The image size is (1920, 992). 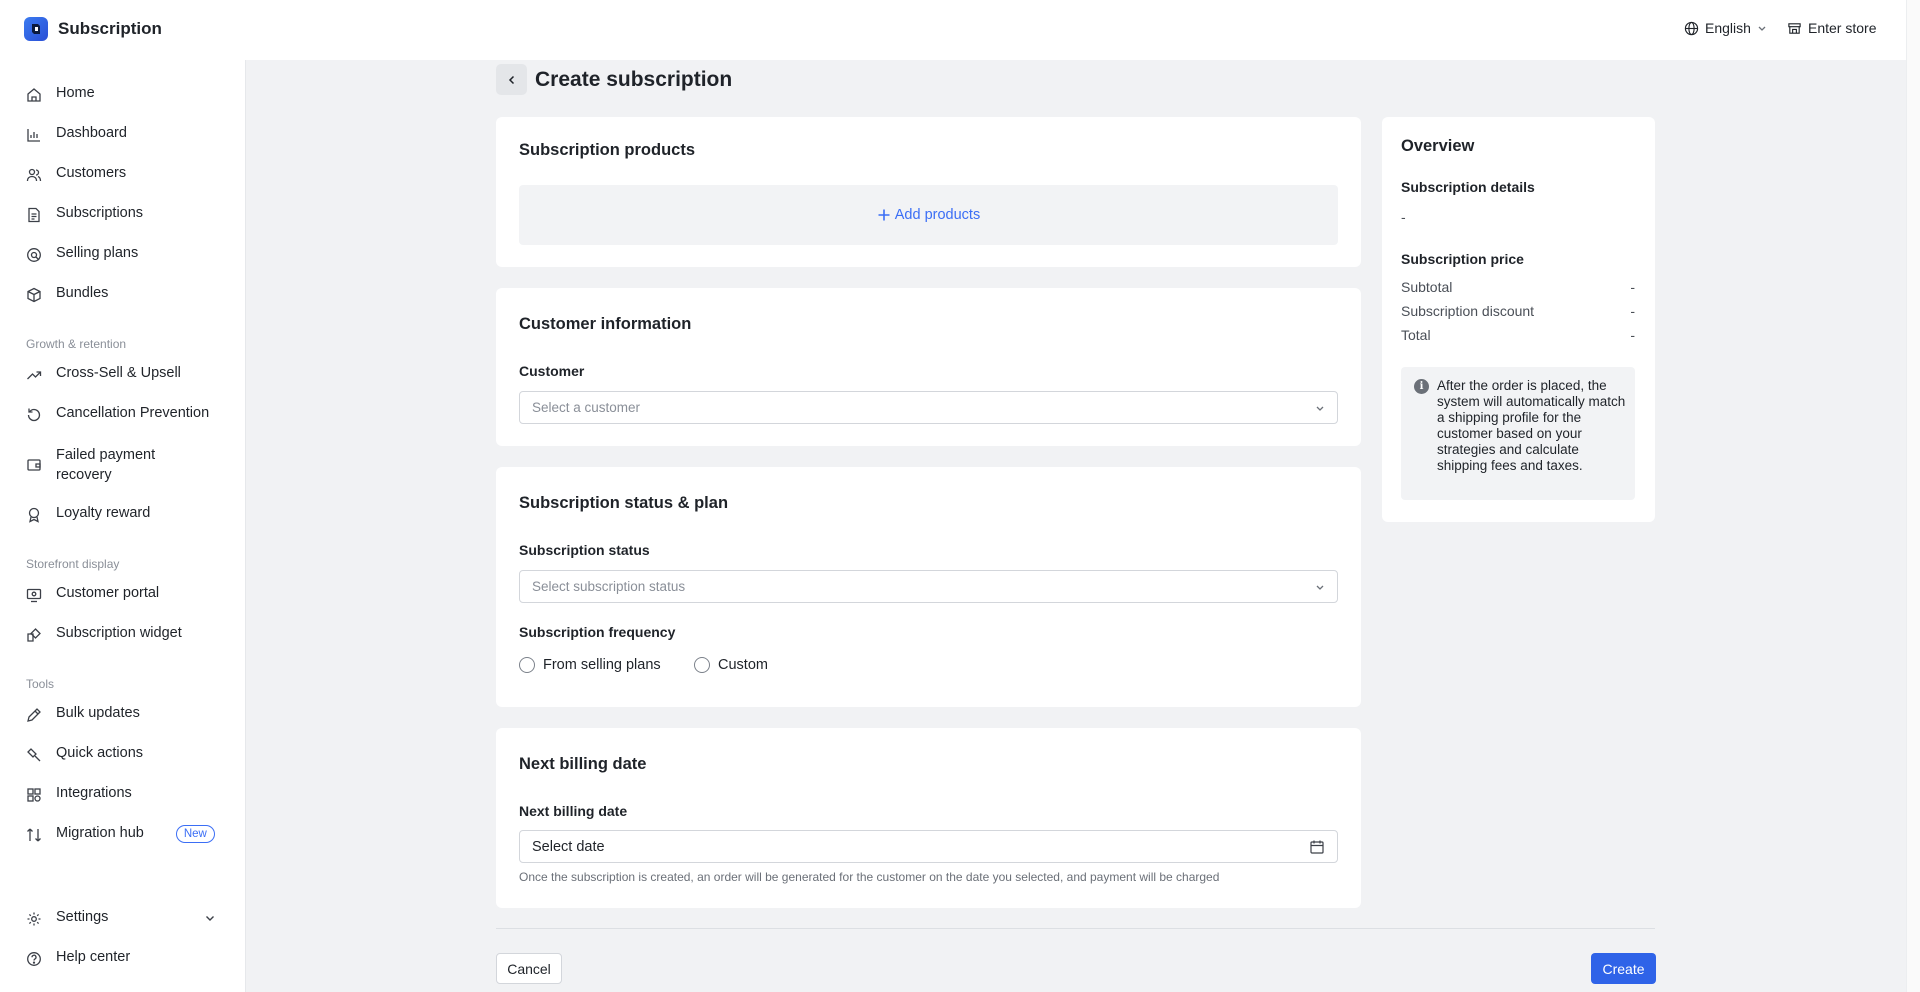 I want to click on section-label-tools: Tools, so click(x=40, y=684).